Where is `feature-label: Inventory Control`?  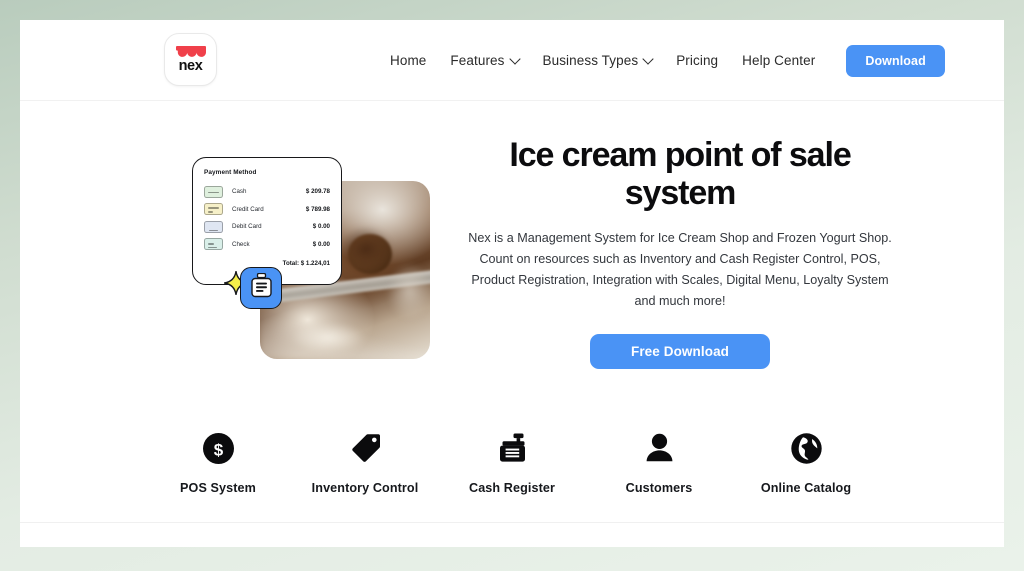
feature-label: Inventory Control is located at coordinates (365, 488).